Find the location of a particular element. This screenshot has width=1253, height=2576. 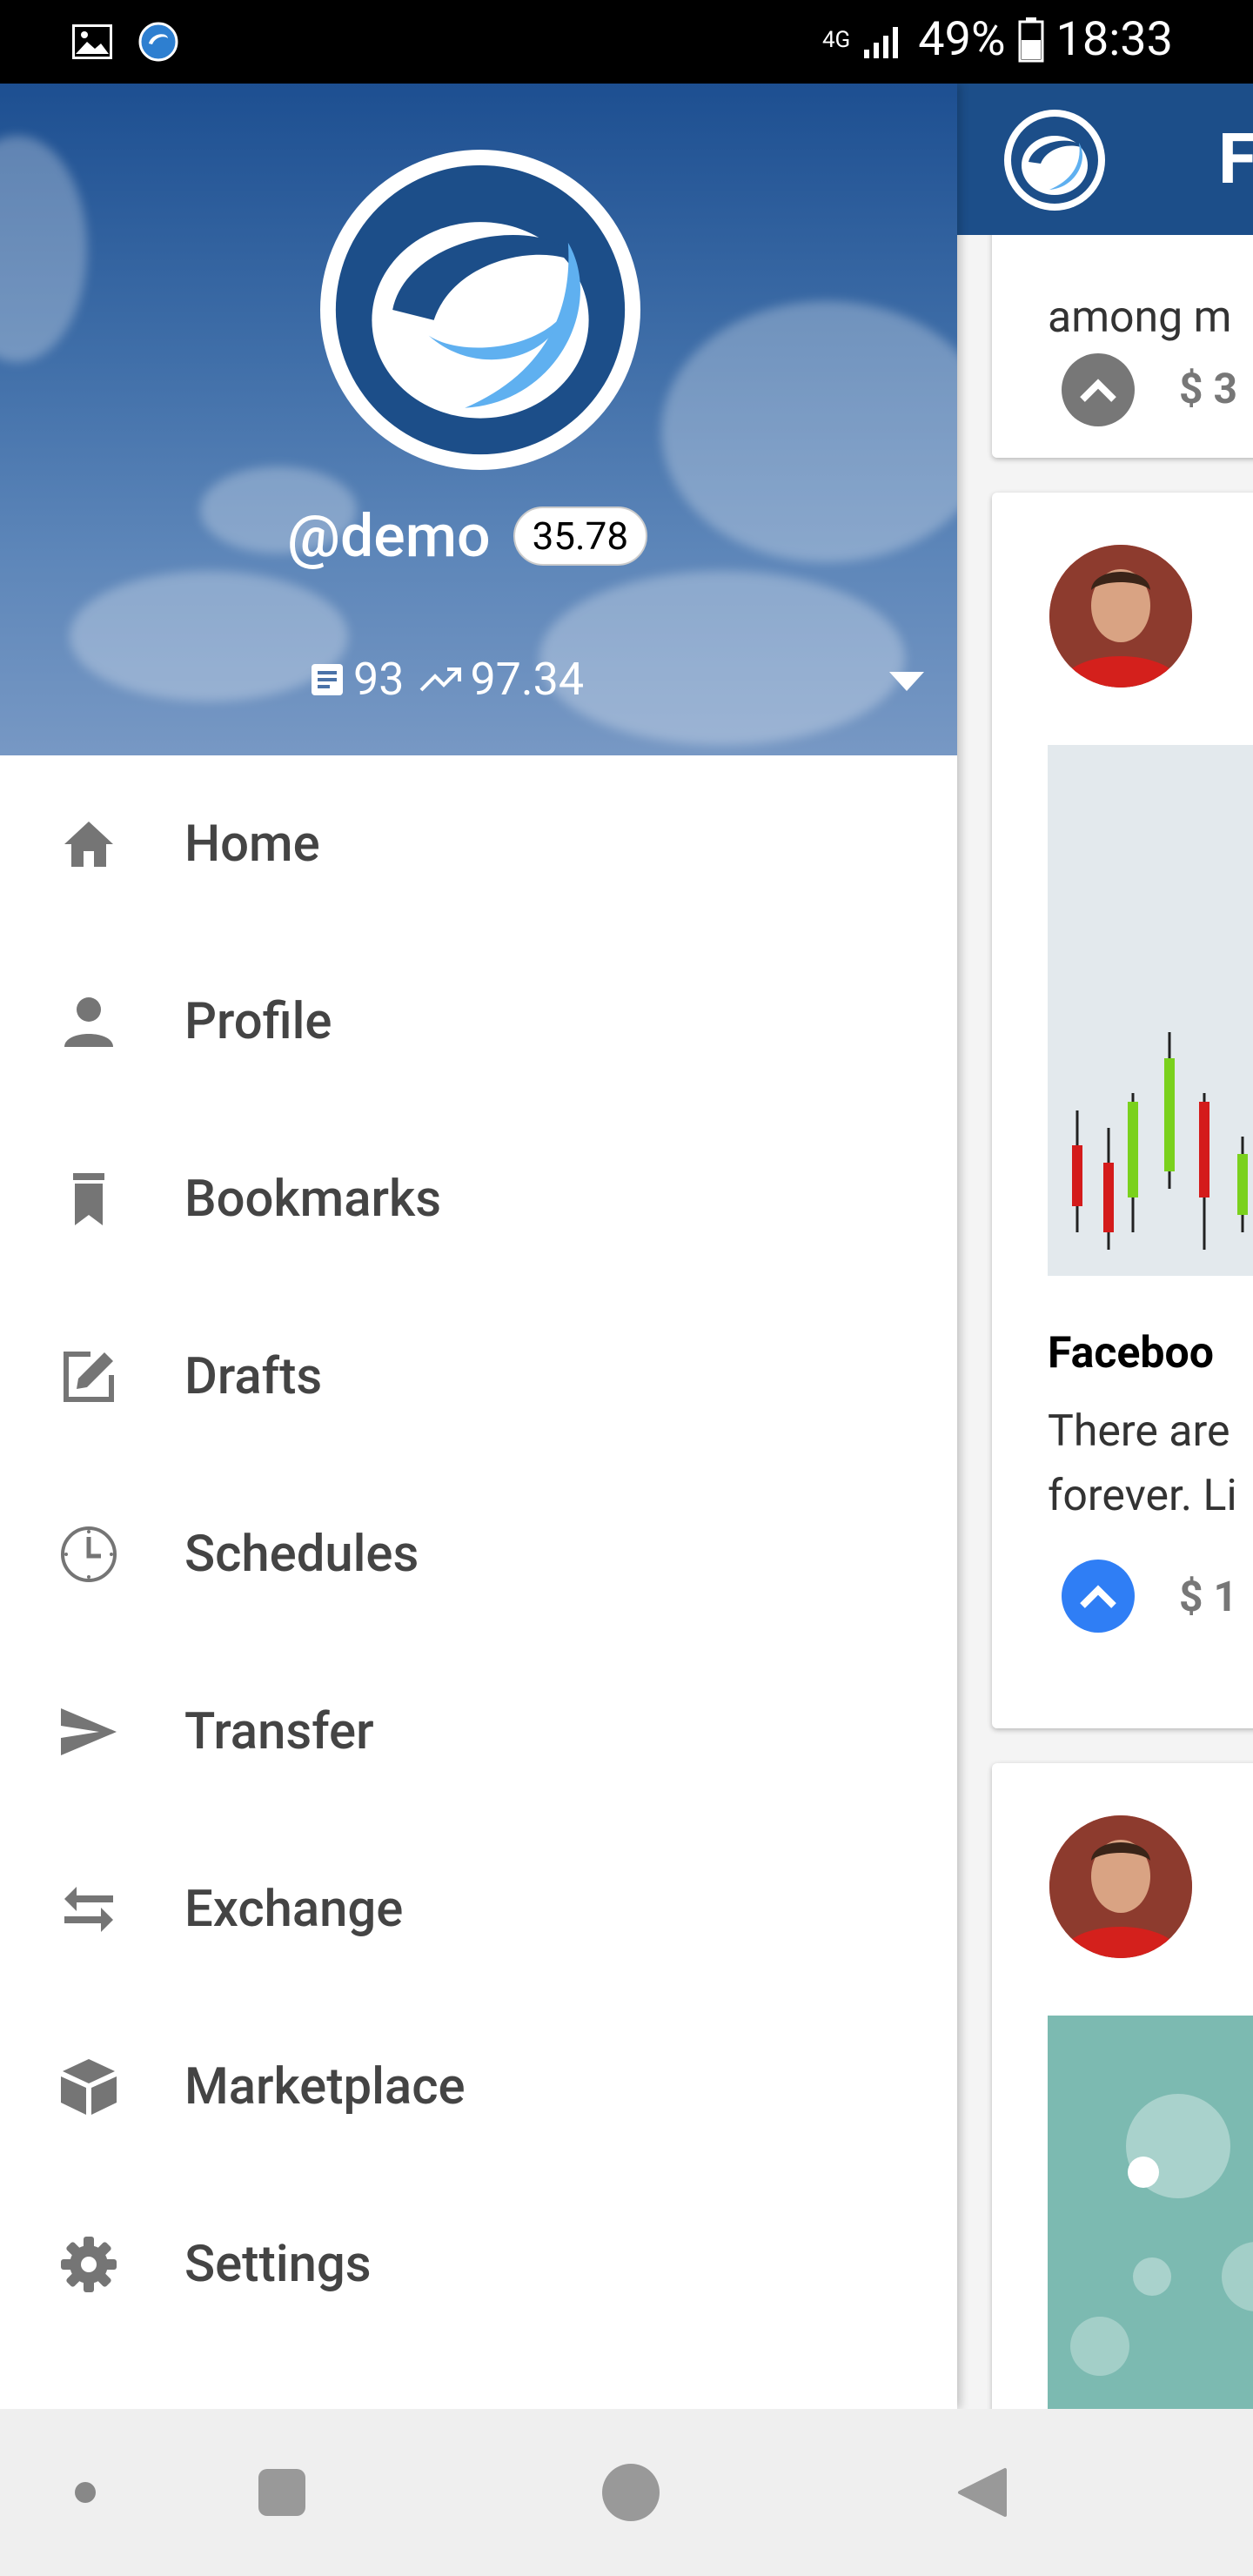

menu-label: Schedules is located at coordinates (301, 1554).